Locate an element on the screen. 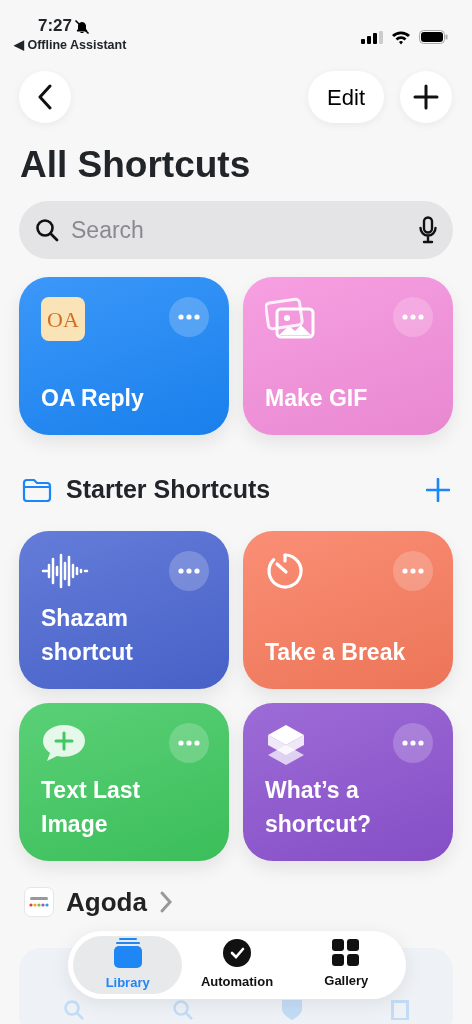 The height and width of the screenshot is (1024, 472). status-time: 7:27 is located at coordinates (55, 26).